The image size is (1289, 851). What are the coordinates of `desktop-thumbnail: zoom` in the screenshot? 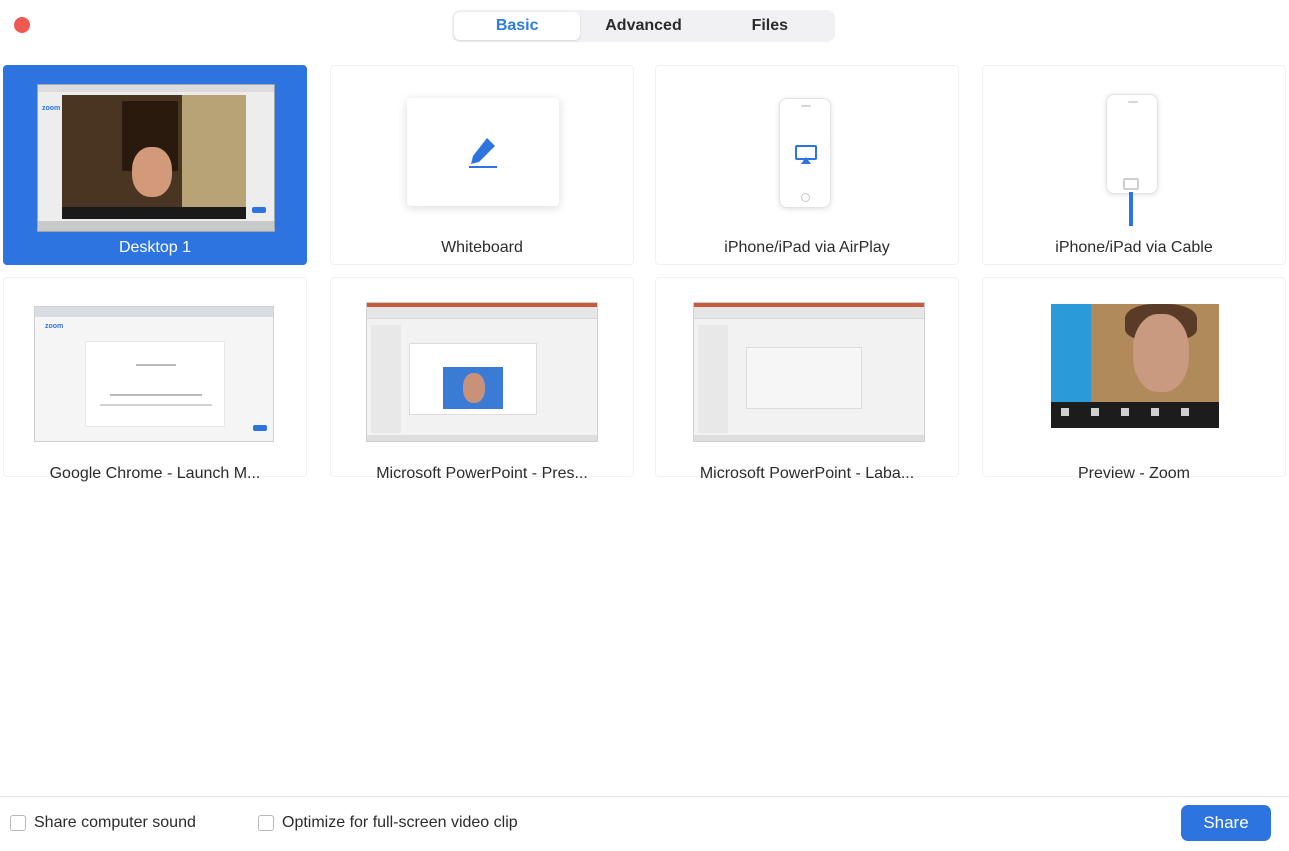 It's located at (156, 158).